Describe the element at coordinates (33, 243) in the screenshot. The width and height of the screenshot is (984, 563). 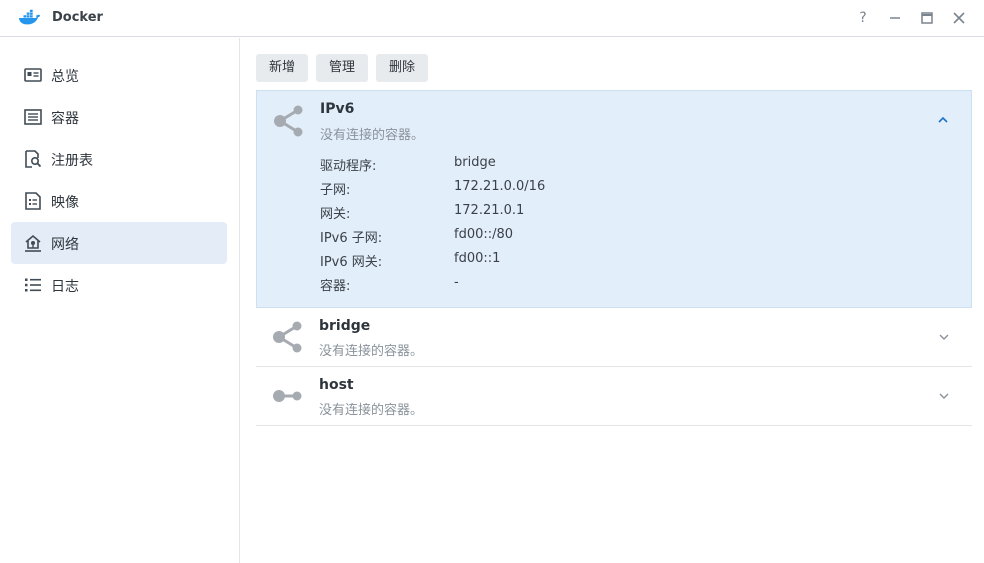
I see `network-house-icon` at that location.